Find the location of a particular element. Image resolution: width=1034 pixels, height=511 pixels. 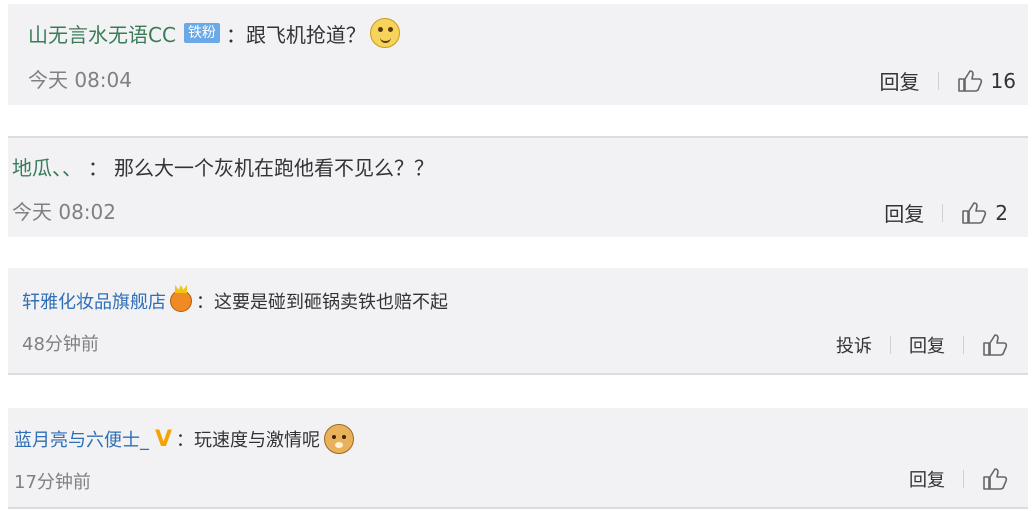

comment-username: 山无言水无语CC is located at coordinates (102, 33).